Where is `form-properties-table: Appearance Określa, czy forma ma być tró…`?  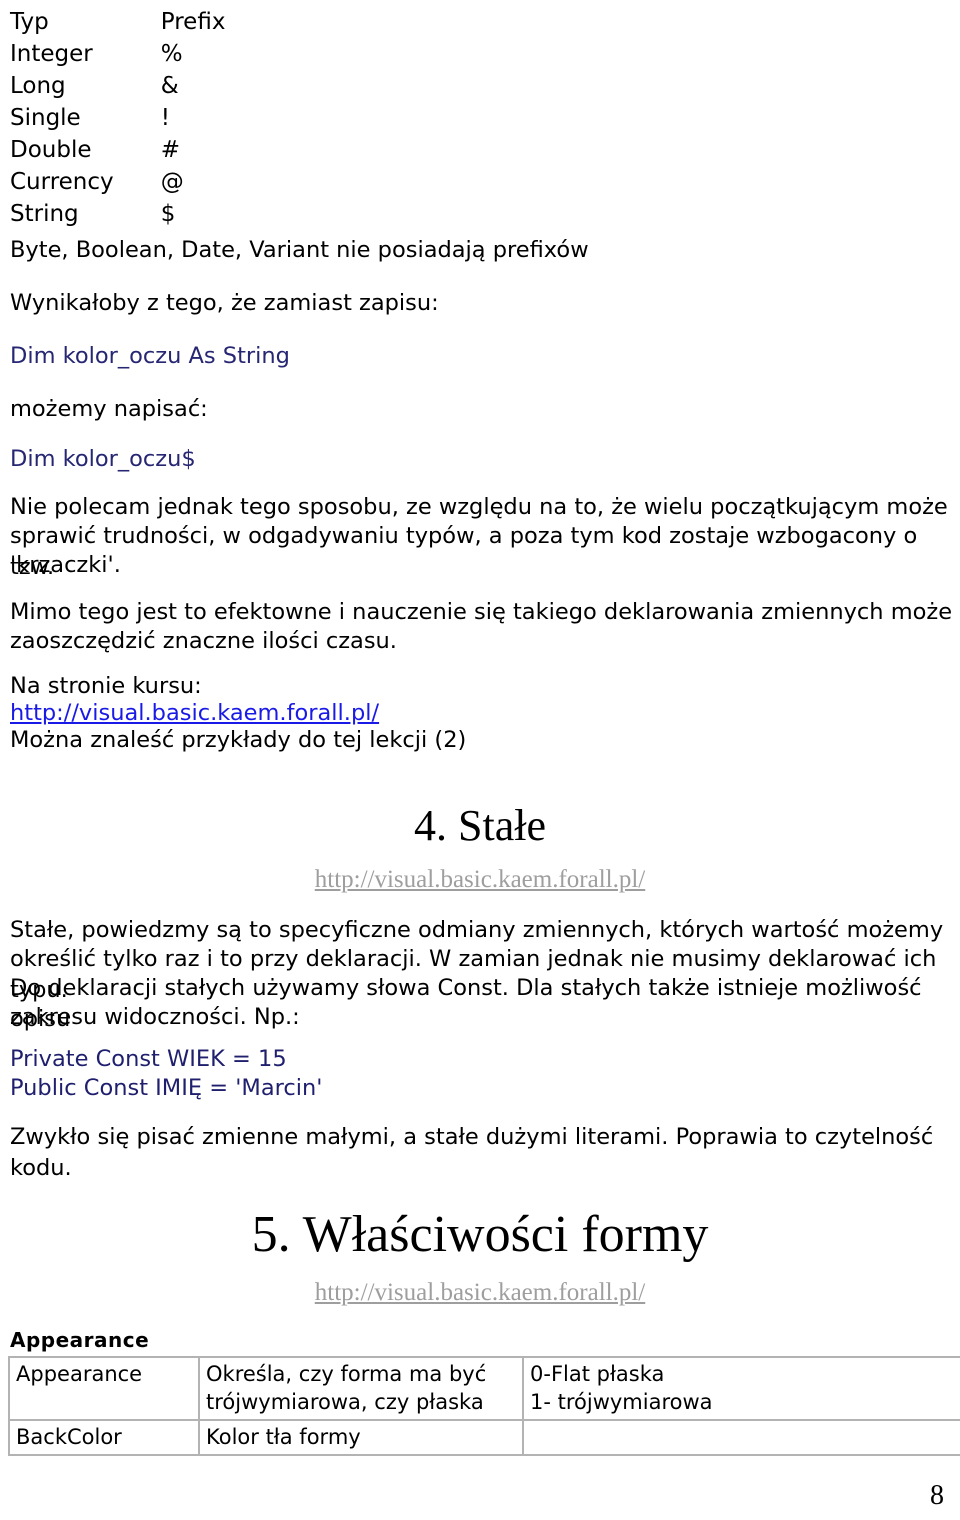 form-properties-table: Appearance Określa, czy forma ma być tró… is located at coordinates (484, 1406).